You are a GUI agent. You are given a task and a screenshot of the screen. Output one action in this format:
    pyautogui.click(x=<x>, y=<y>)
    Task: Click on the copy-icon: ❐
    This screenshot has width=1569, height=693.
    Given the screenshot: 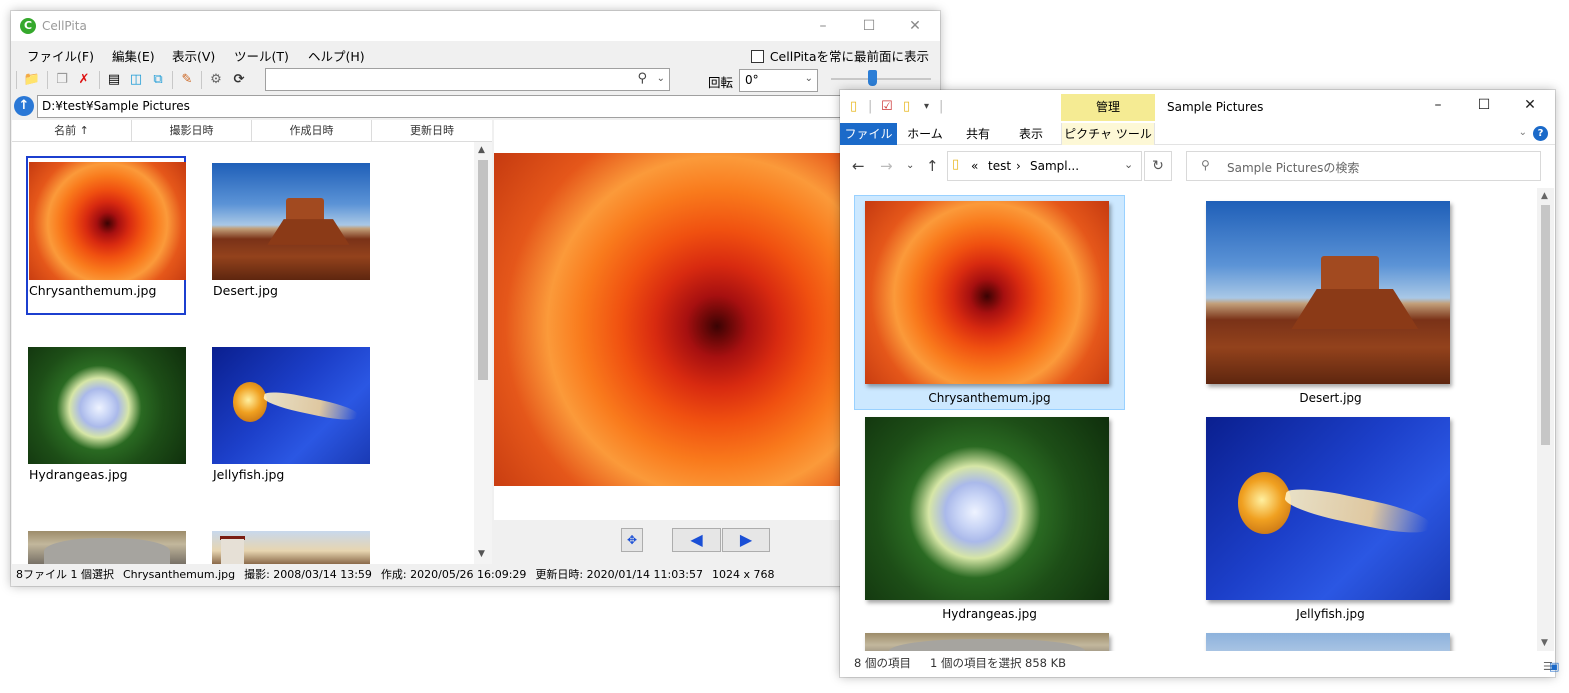 What is the action you would take?
    pyautogui.click(x=62, y=80)
    